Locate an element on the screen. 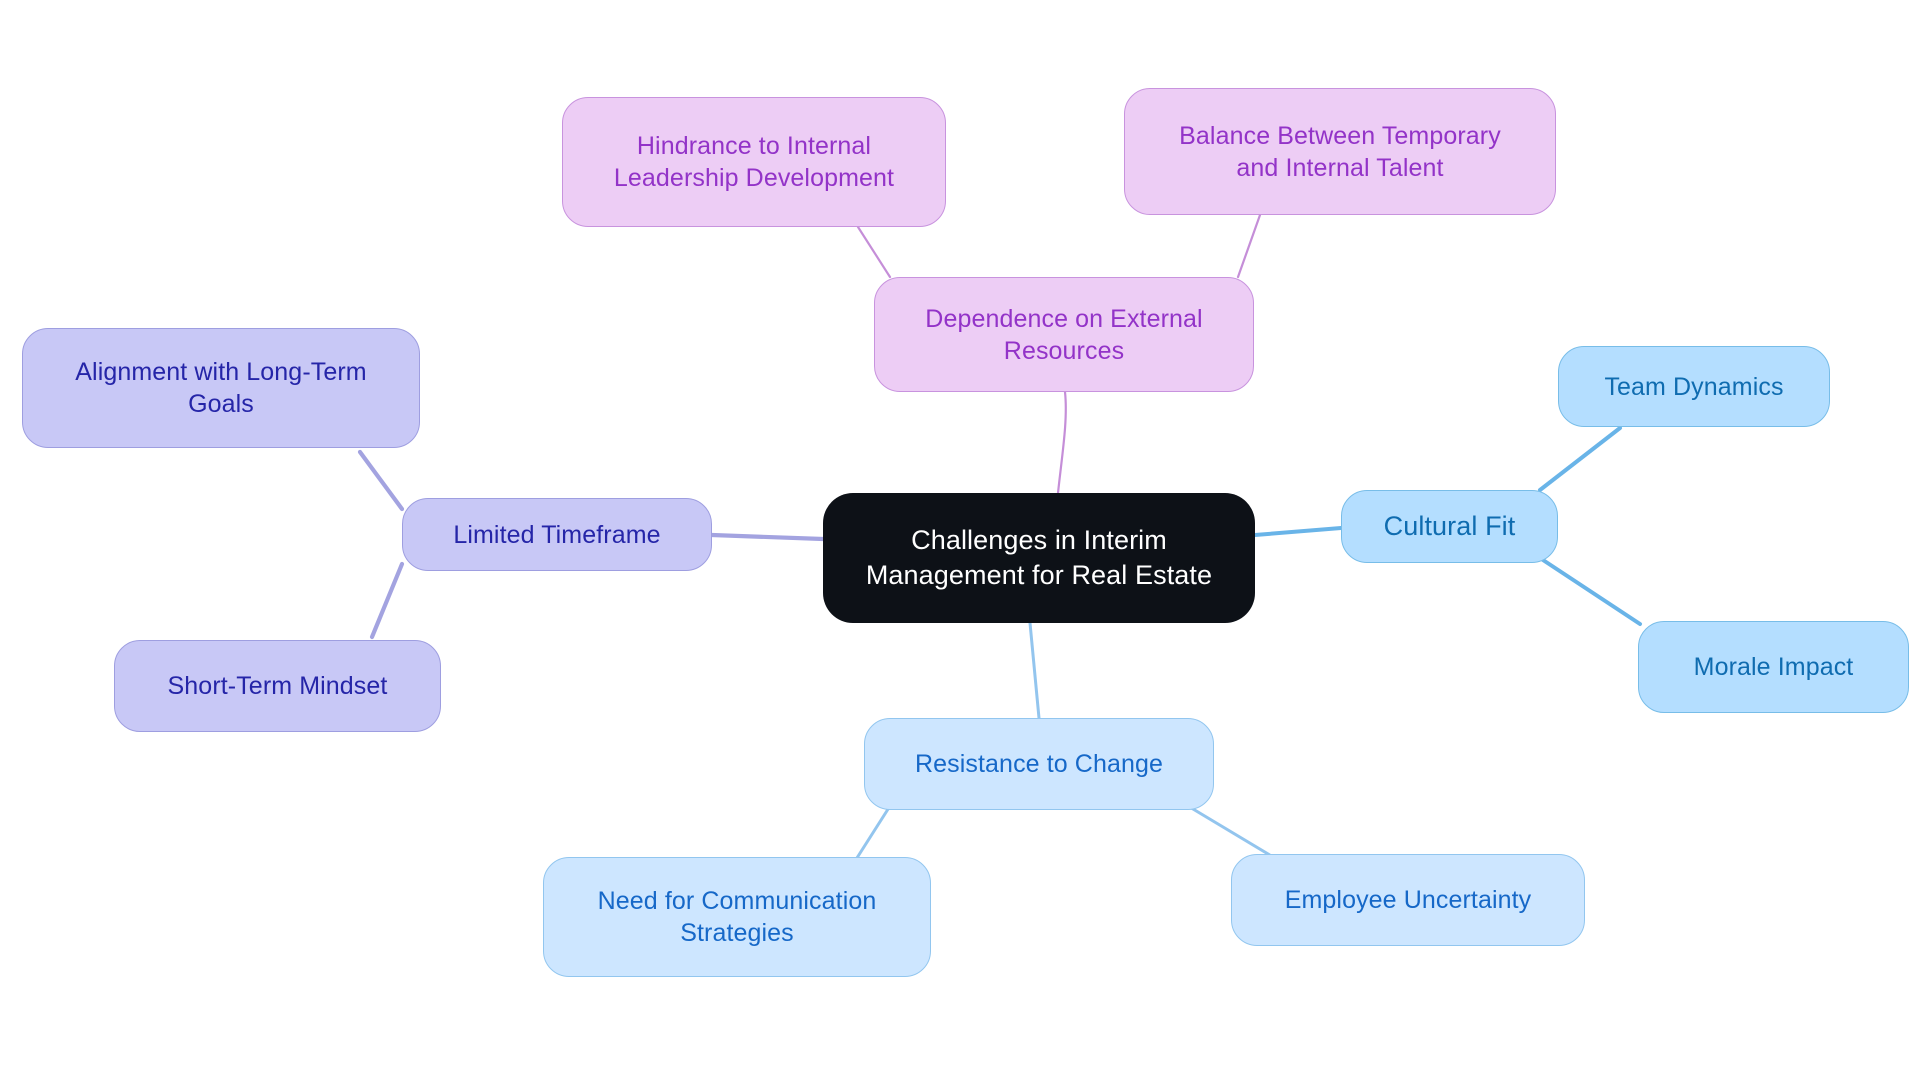 Image resolution: width=1920 pixels, height=1083 pixels. mindmap-node-label: Limited Timeframe is located at coordinates (557, 534).